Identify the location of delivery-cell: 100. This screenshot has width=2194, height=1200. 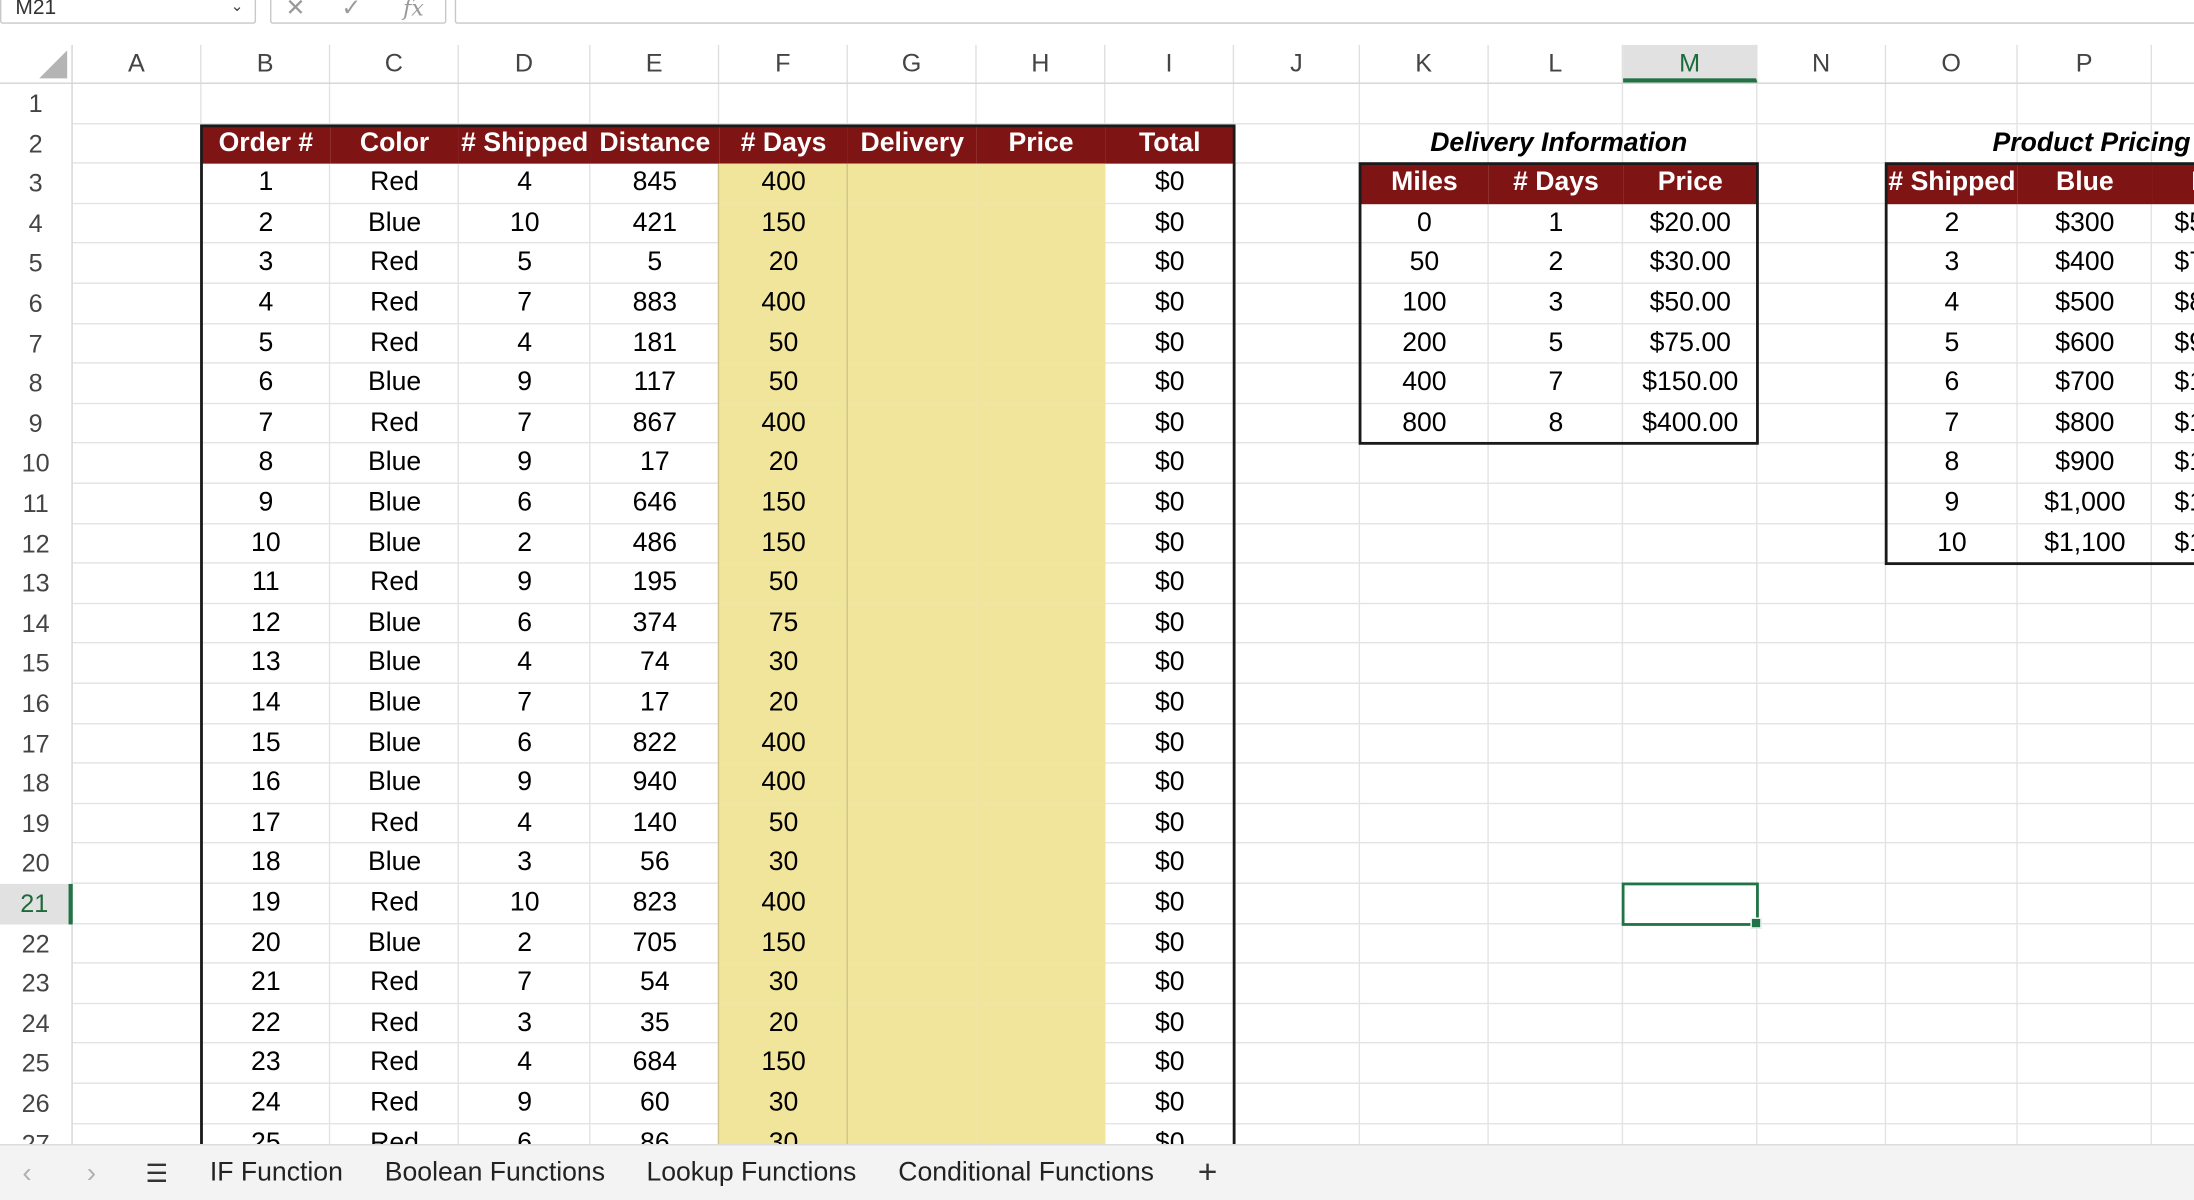
(1424, 304).